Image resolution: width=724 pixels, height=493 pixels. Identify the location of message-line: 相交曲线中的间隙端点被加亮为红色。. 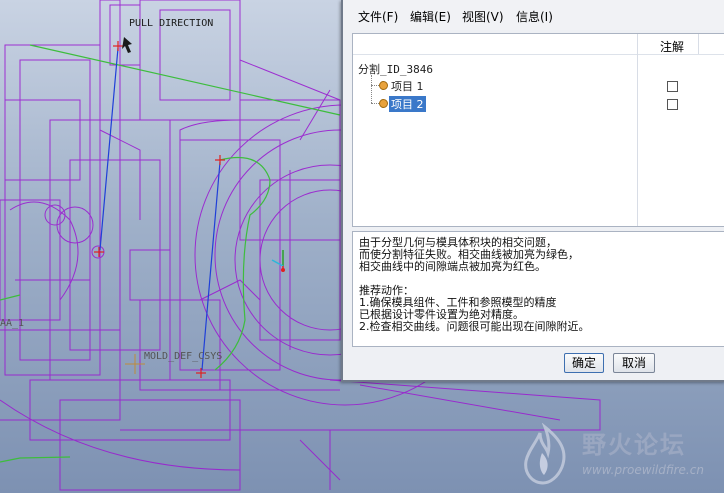
(452, 266).